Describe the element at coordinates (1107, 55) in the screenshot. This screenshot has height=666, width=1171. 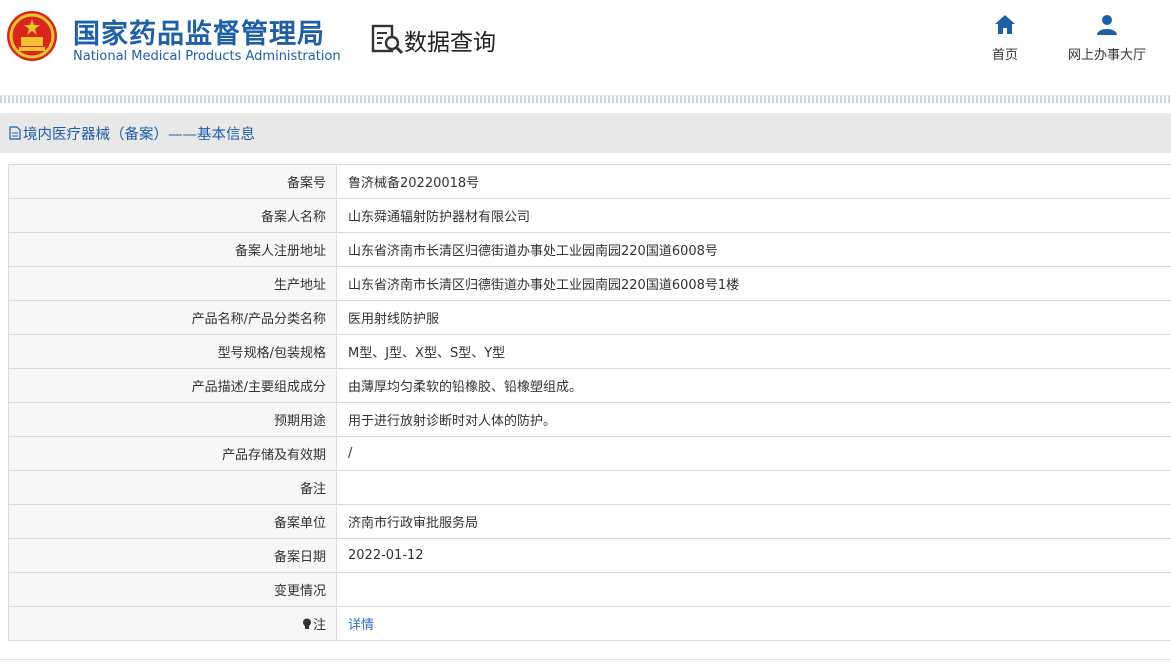
I see `nav-online-service-hall-label: 网上办事大厅` at that location.